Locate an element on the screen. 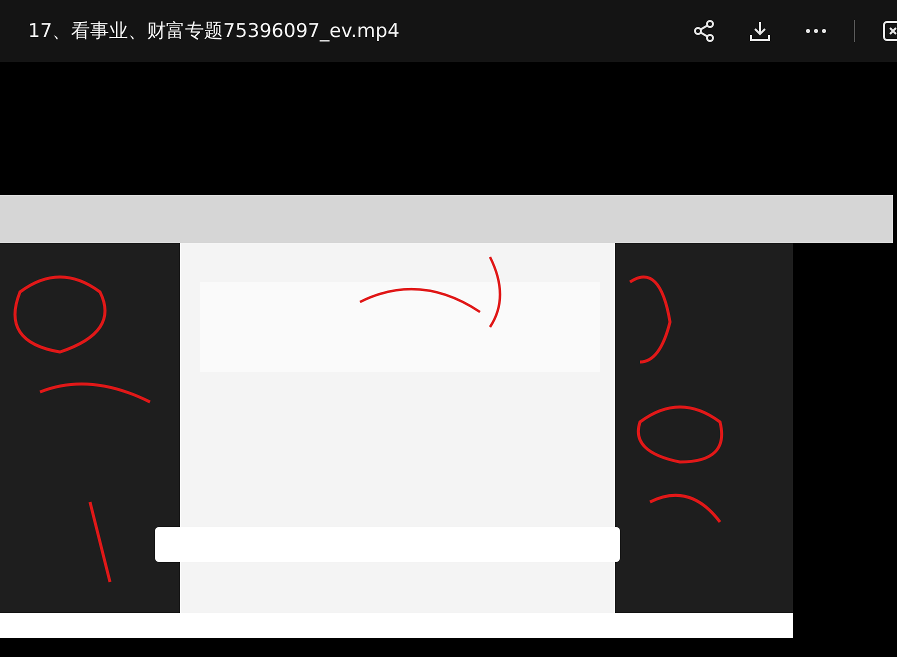 This screenshot has width=897, height=657. more-icon is located at coordinates (816, 31).